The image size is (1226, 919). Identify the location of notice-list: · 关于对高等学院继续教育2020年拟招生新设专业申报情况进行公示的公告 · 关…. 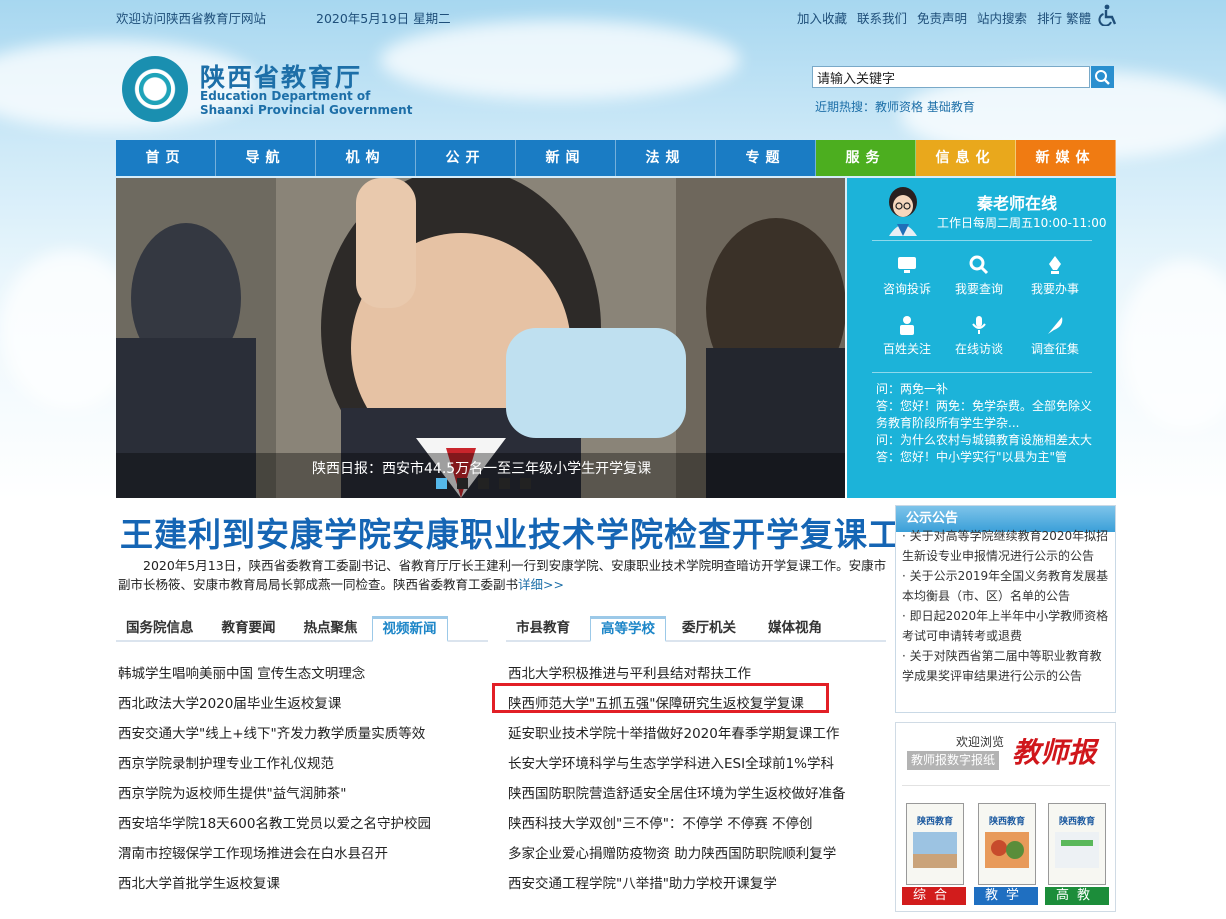
(1005, 606).